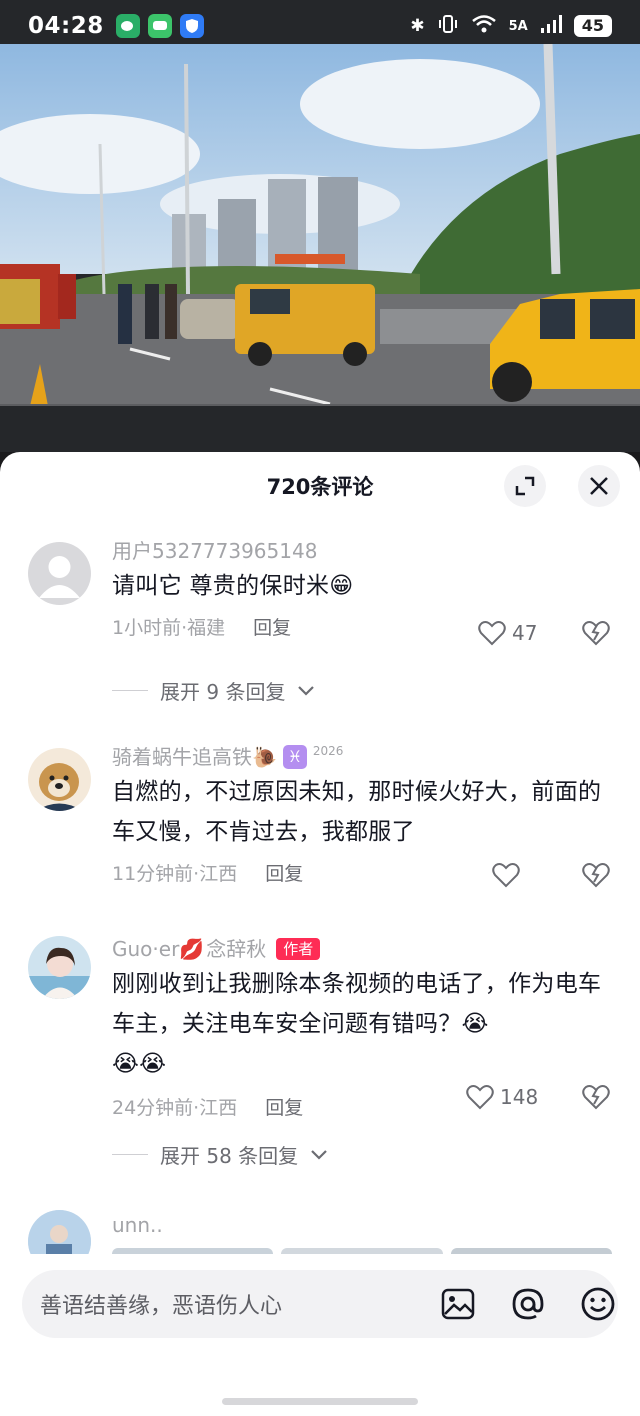 This screenshot has height=1416, width=640. I want to click on comment-time-location: 24分钟前·江西, so click(175, 1107).